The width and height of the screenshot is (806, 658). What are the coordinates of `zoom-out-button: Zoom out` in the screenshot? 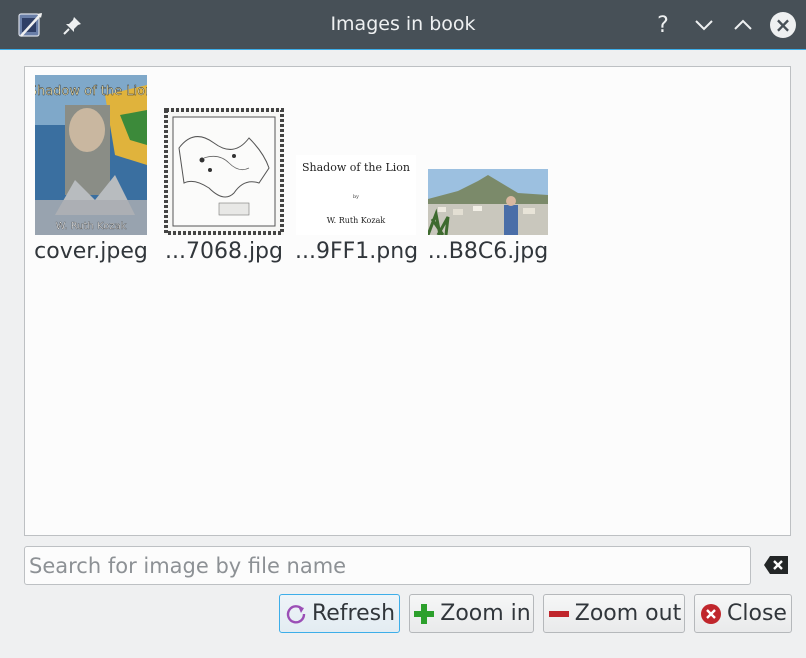 It's located at (614, 613).